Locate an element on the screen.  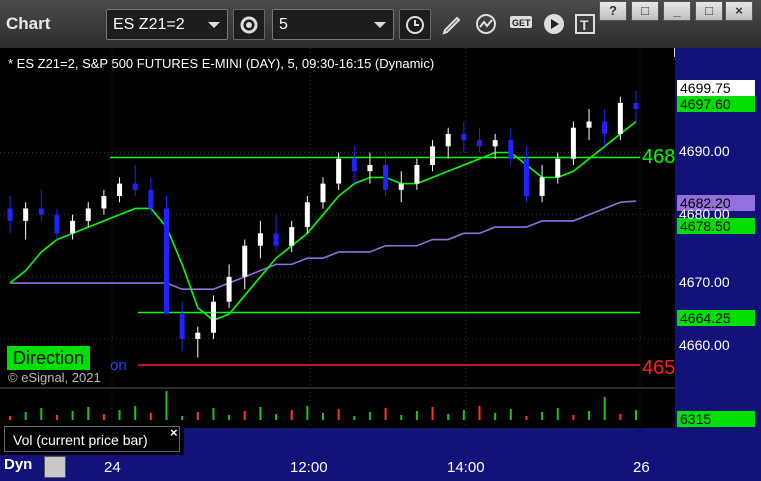
volume-panel-label: Vol (current price bar) is located at coordinates (92, 439).